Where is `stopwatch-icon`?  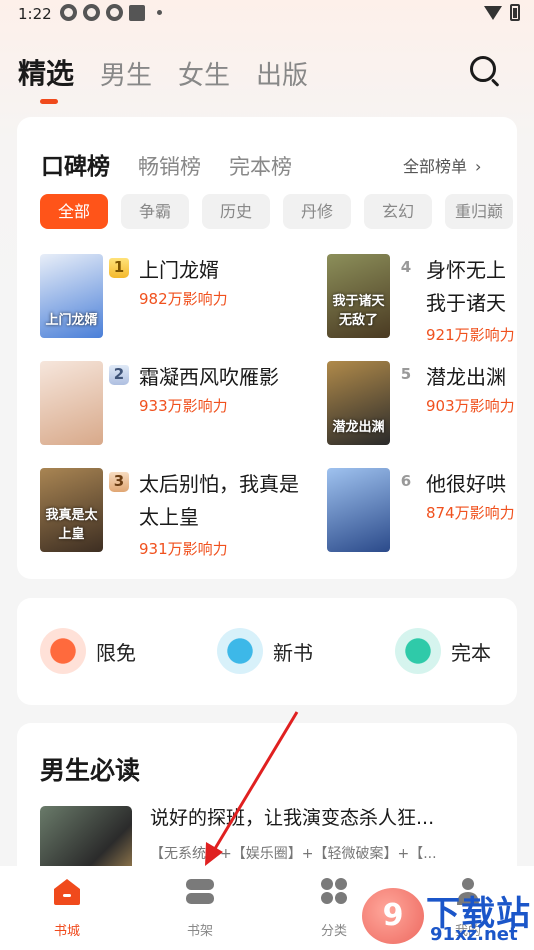
stopwatch-icon is located at coordinates (63, 651).